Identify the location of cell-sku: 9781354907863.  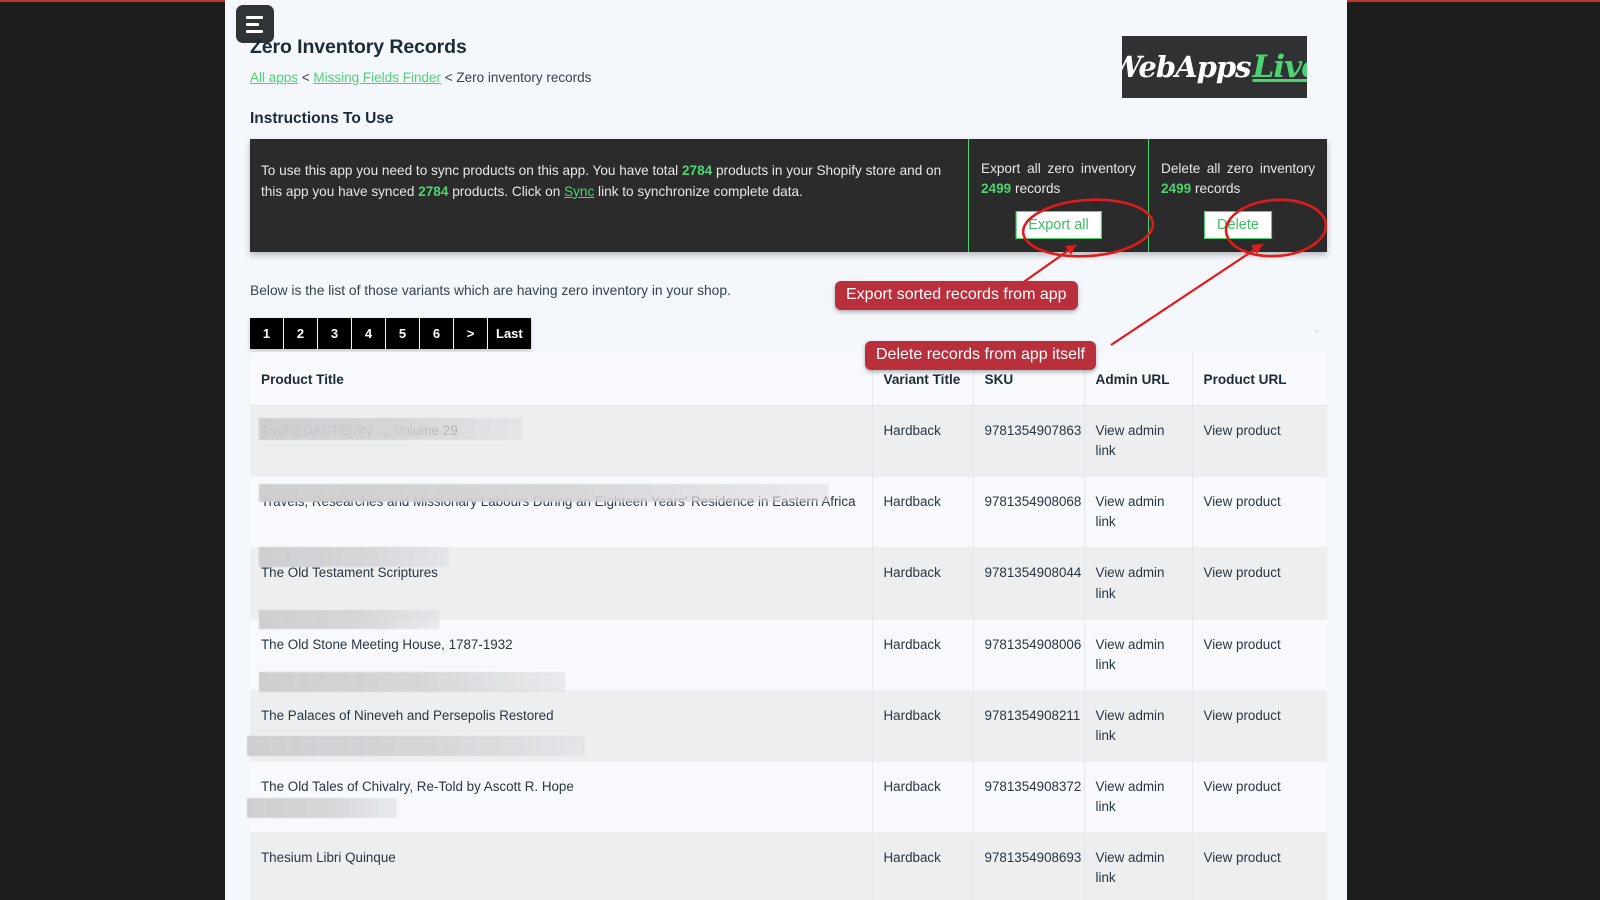
(1029, 441).